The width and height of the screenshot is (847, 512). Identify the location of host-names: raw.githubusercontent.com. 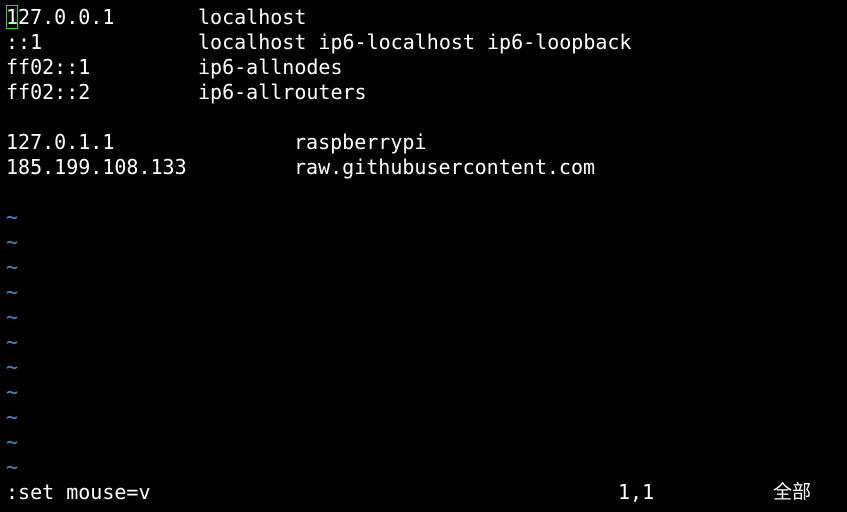
(445, 167).